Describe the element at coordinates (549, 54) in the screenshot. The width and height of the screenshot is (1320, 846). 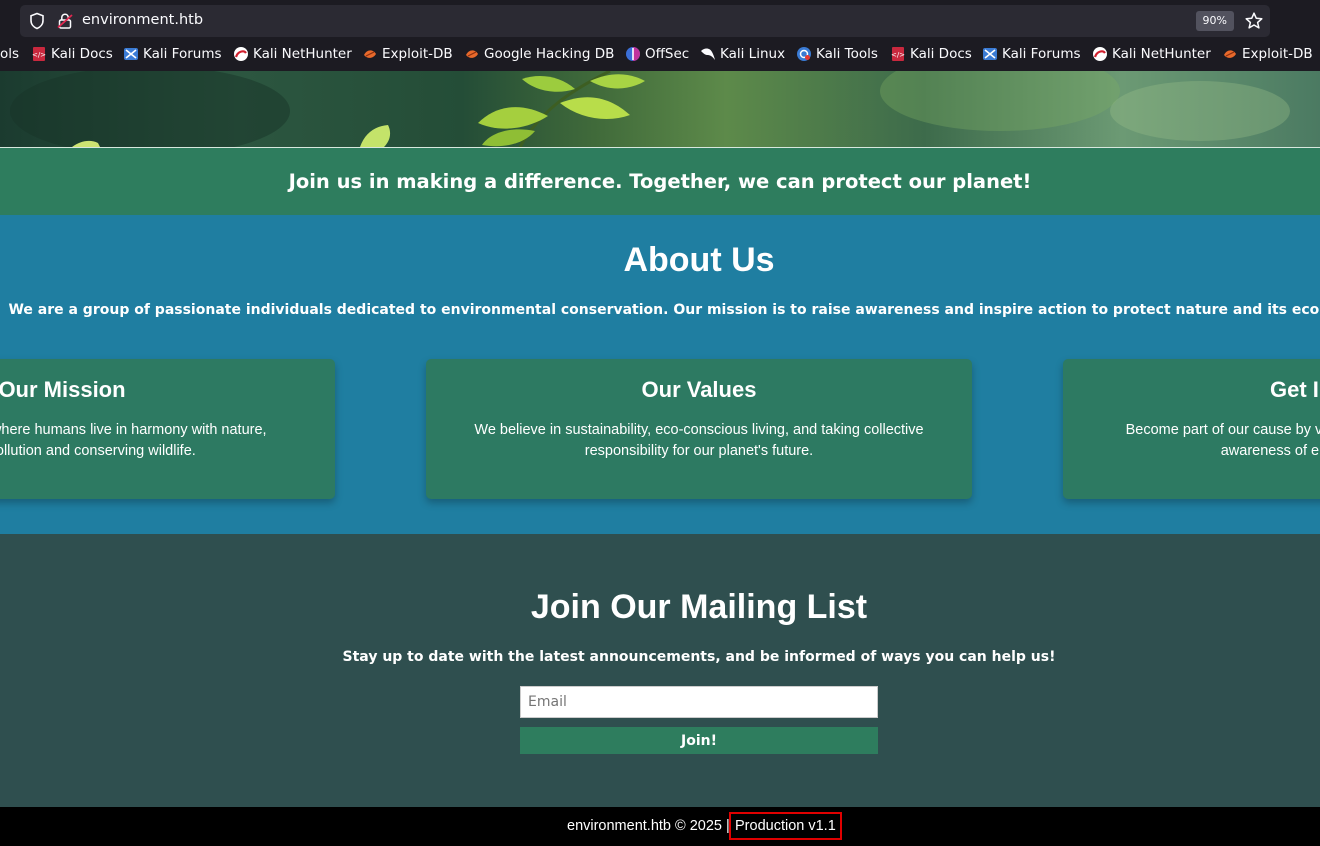
I see `bookmark-label: Google Hacking DB` at that location.